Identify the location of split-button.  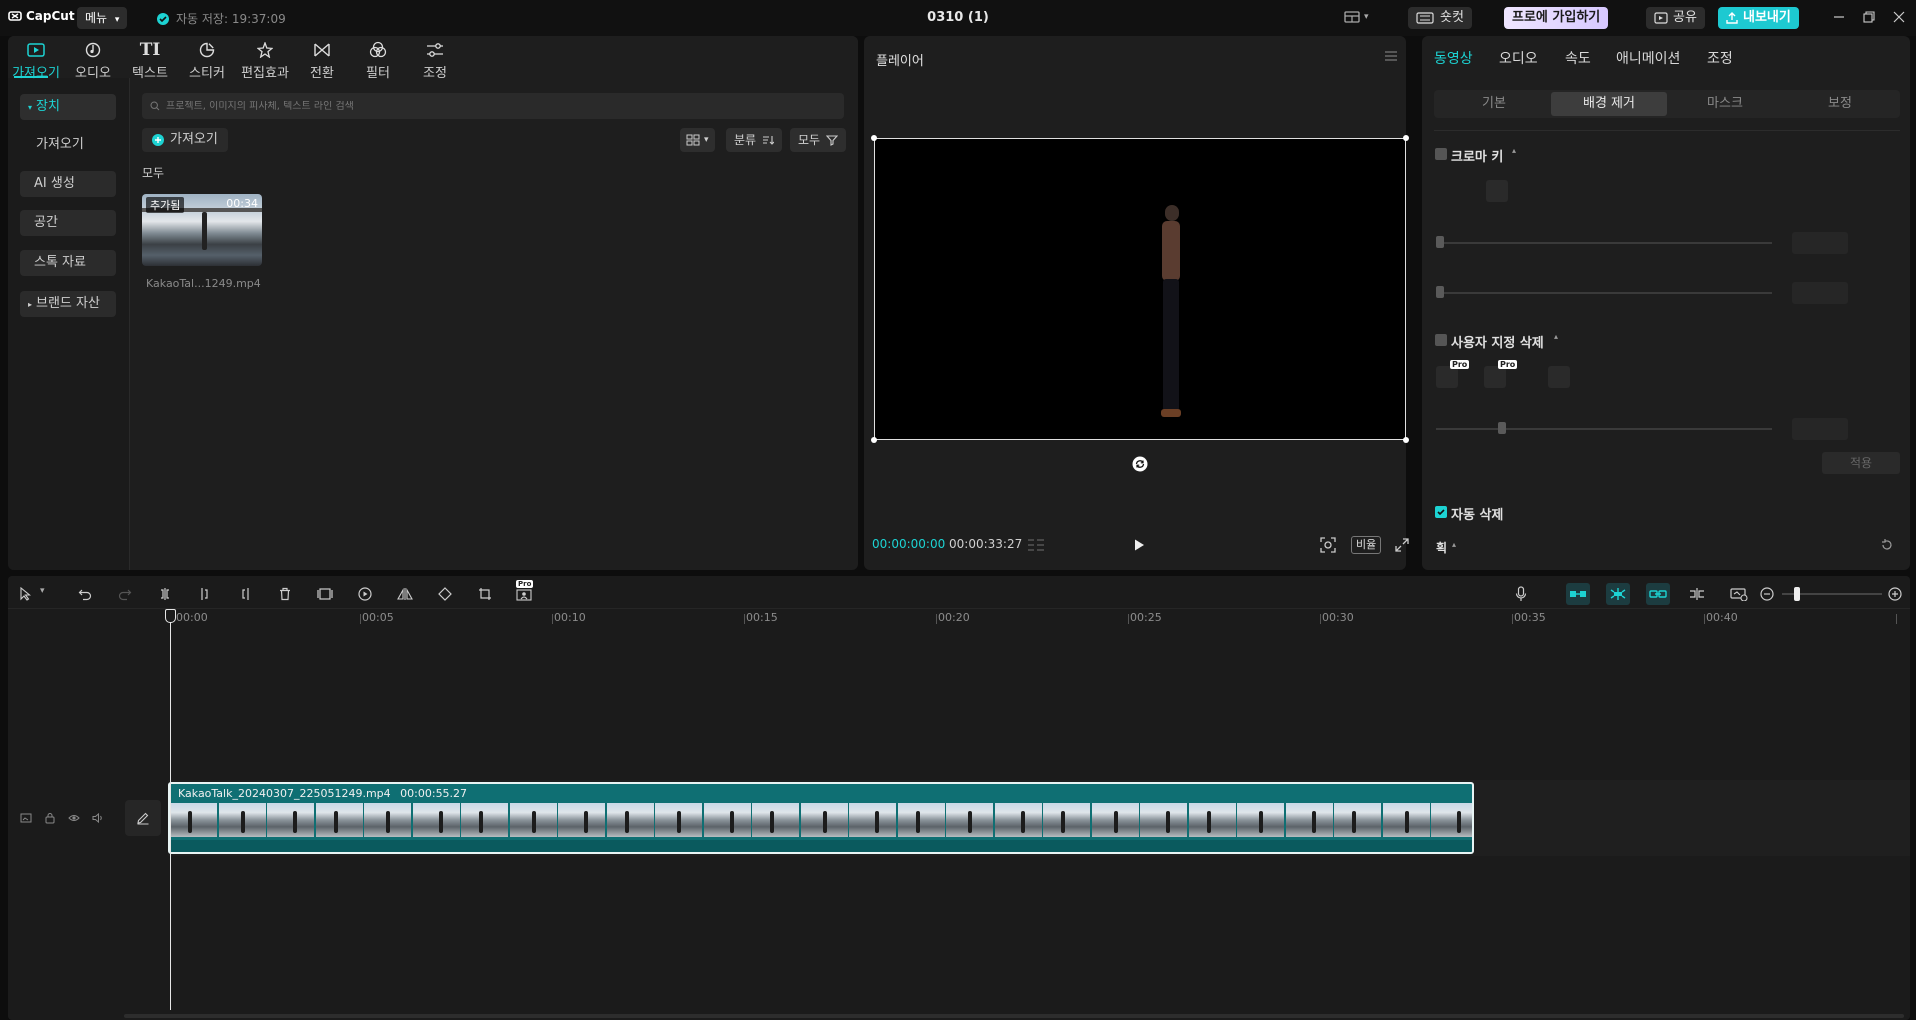
(165, 594).